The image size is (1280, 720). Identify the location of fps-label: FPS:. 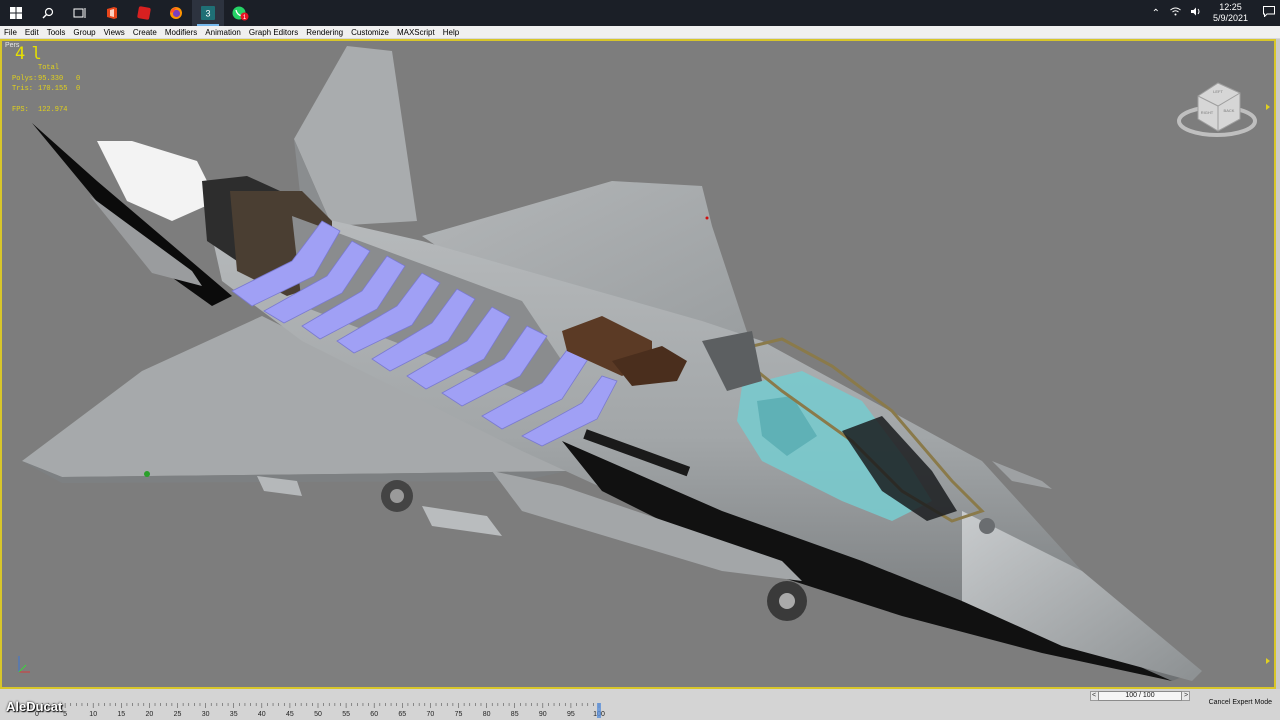
(20, 109).